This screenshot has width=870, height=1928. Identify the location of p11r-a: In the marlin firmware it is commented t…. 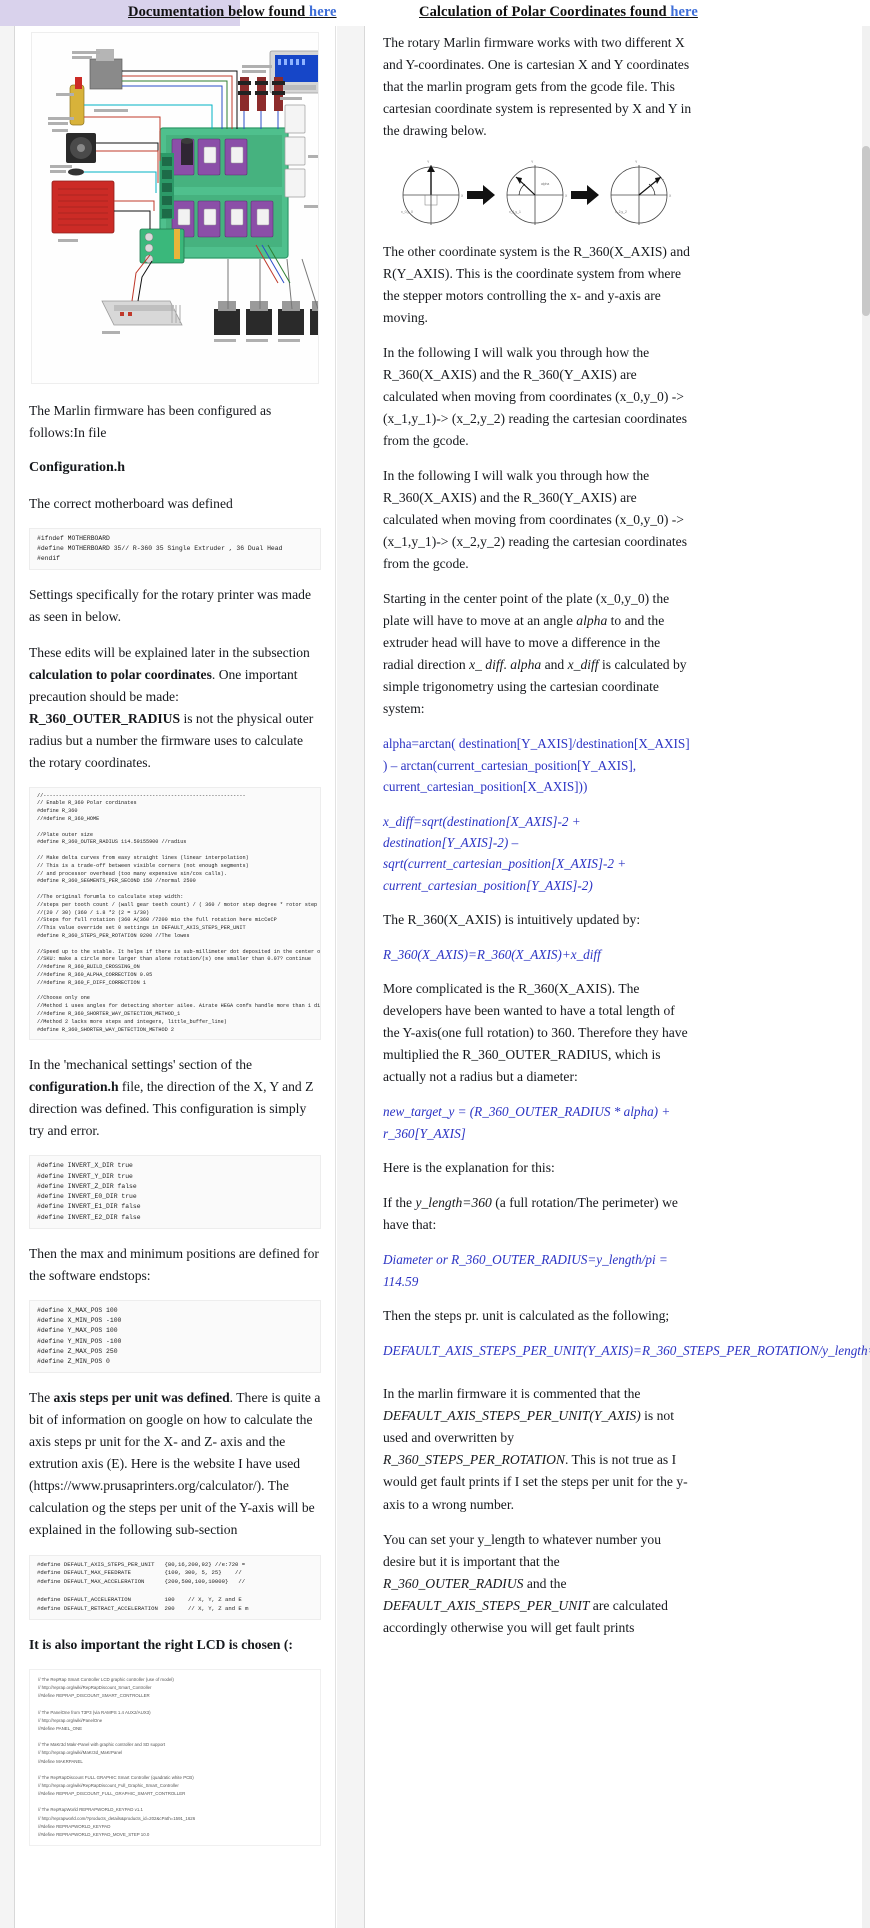
(512, 1394).